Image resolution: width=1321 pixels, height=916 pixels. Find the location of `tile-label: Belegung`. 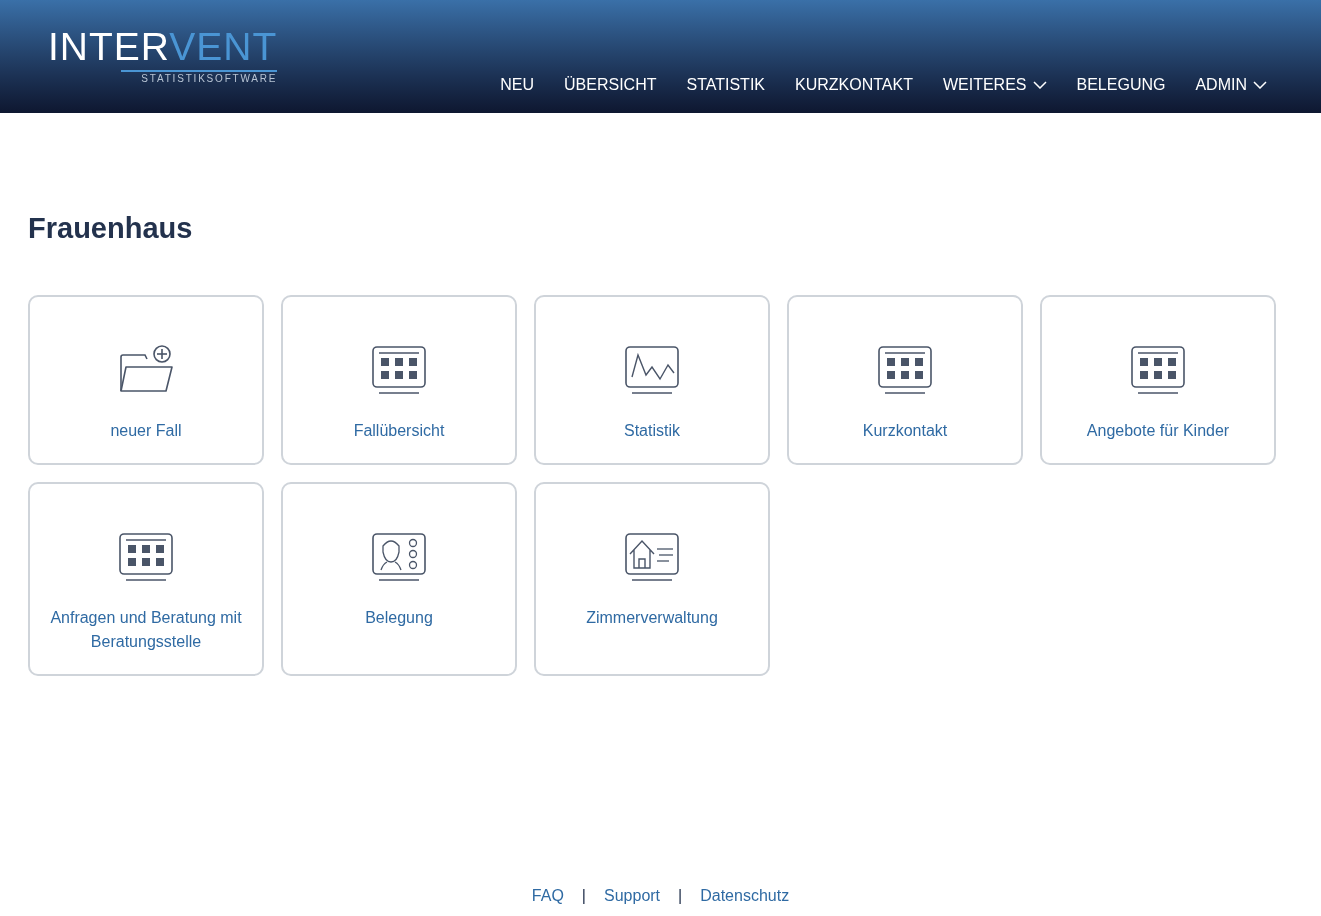

tile-label: Belegung is located at coordinates (399, 617).